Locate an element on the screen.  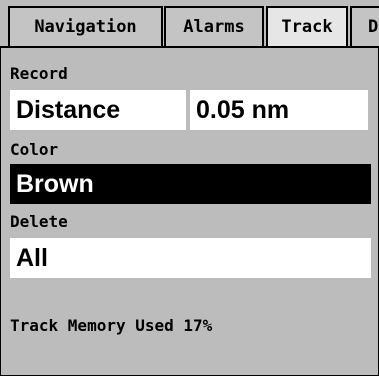
delete-field: All is located at coordinates (190, 258).